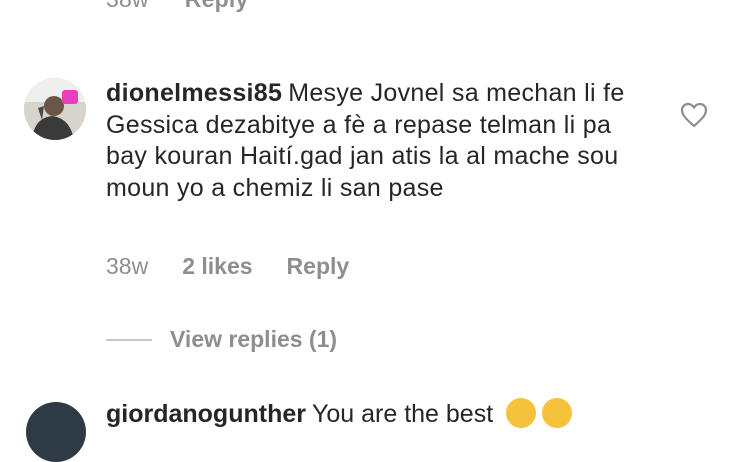 Image resolution: width=750 pixels, height=462 pixels. I want to click on previous-comment-meta: 38w Reply, so click(177, 6).